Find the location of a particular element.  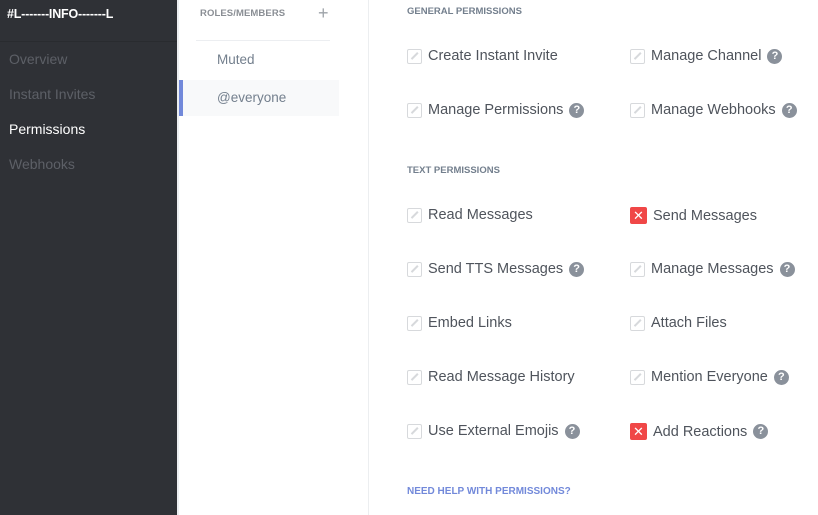

general-permissions-title: GENERAL PERMISSIONS is located at coordinates (464, 11).